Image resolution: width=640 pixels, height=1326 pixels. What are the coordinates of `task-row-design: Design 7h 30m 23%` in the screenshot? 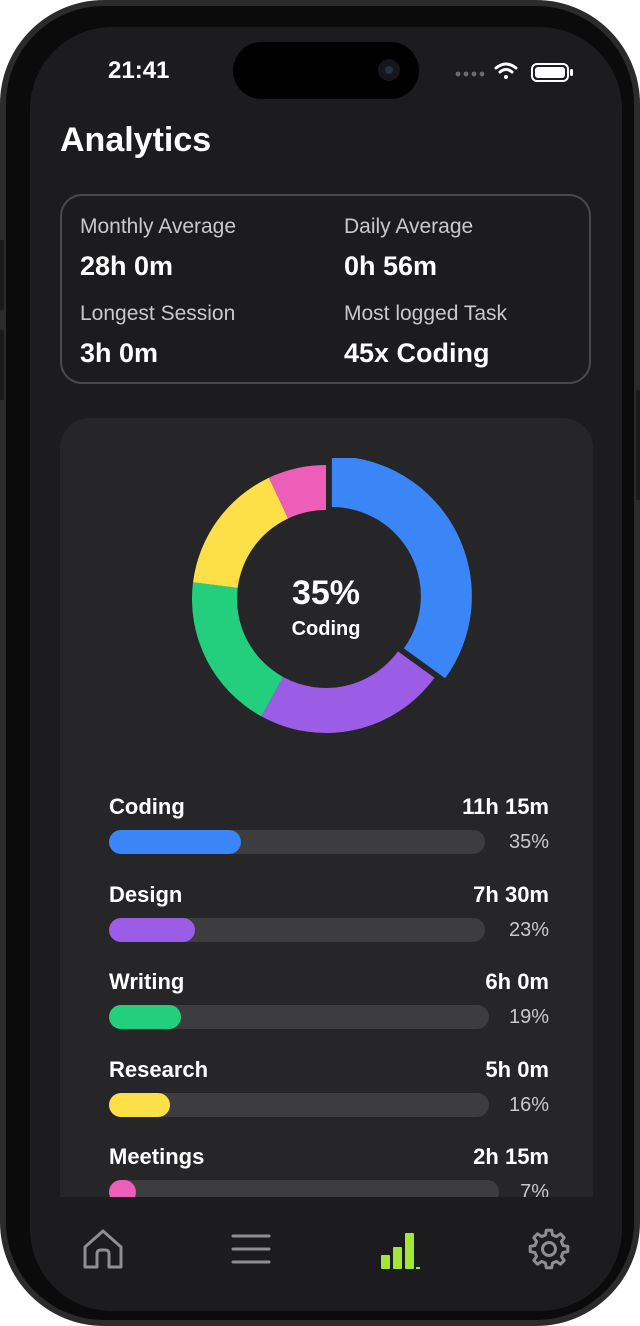 It's located at (329, 922).